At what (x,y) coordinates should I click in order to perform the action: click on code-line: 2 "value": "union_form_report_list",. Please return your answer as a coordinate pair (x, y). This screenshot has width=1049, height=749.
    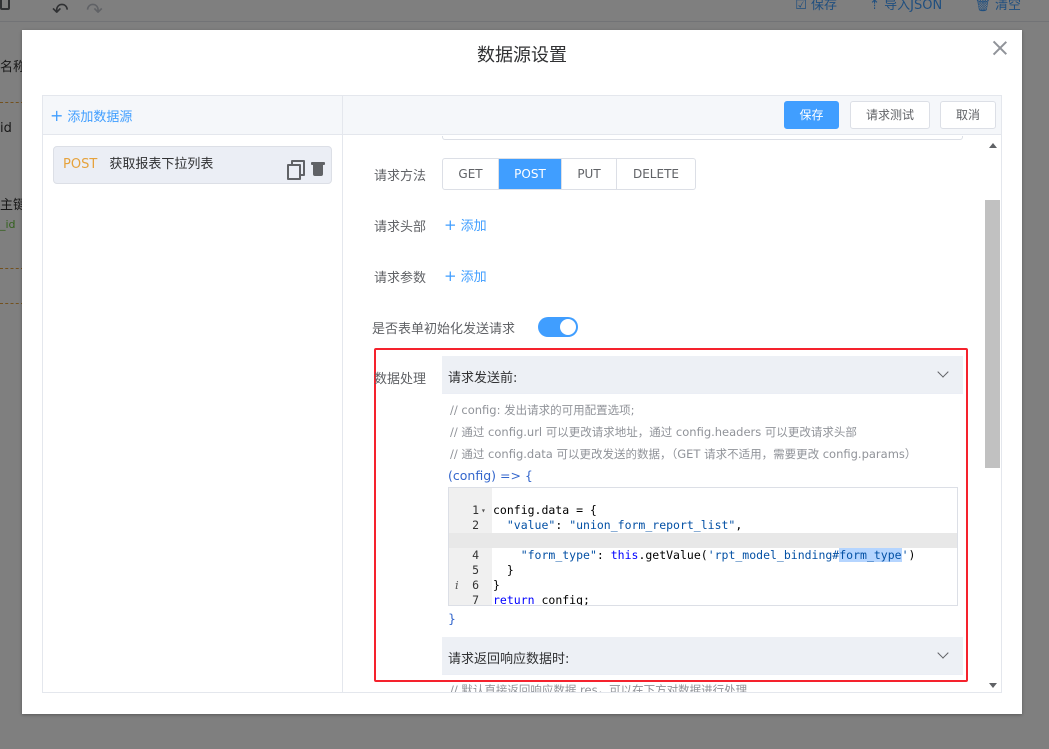
    Looking at the image, I should click on (607, 525).